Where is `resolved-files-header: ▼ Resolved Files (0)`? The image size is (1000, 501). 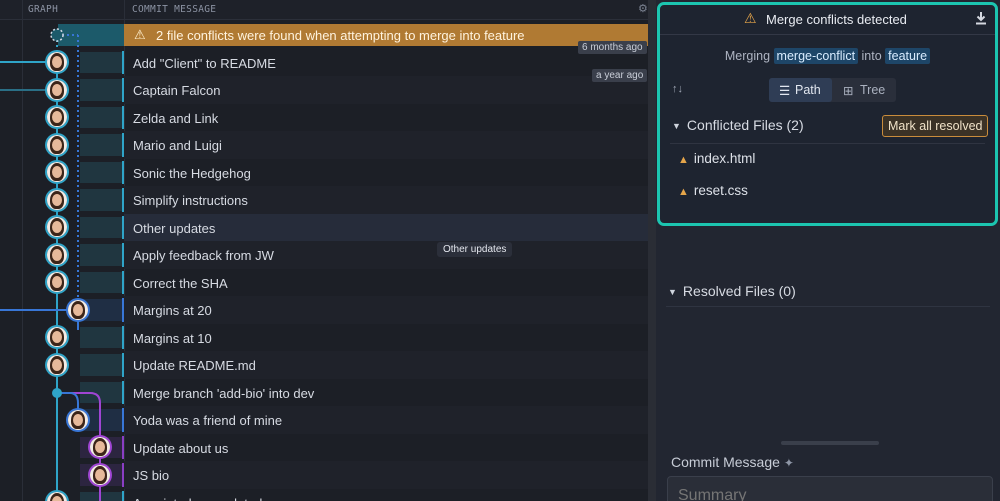
resolved-files-header: ▼ Resolved Files (0) is located at coordinates (732, 291).